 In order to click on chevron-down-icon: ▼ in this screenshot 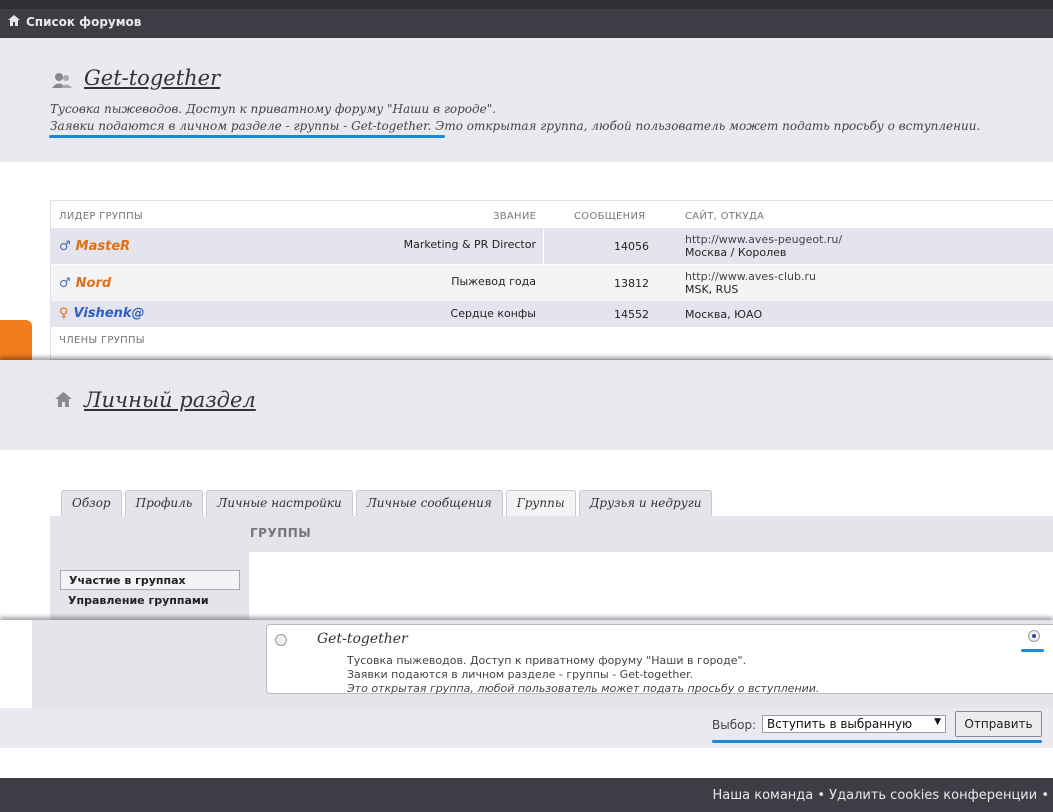, I will do `click(937, 722)`.